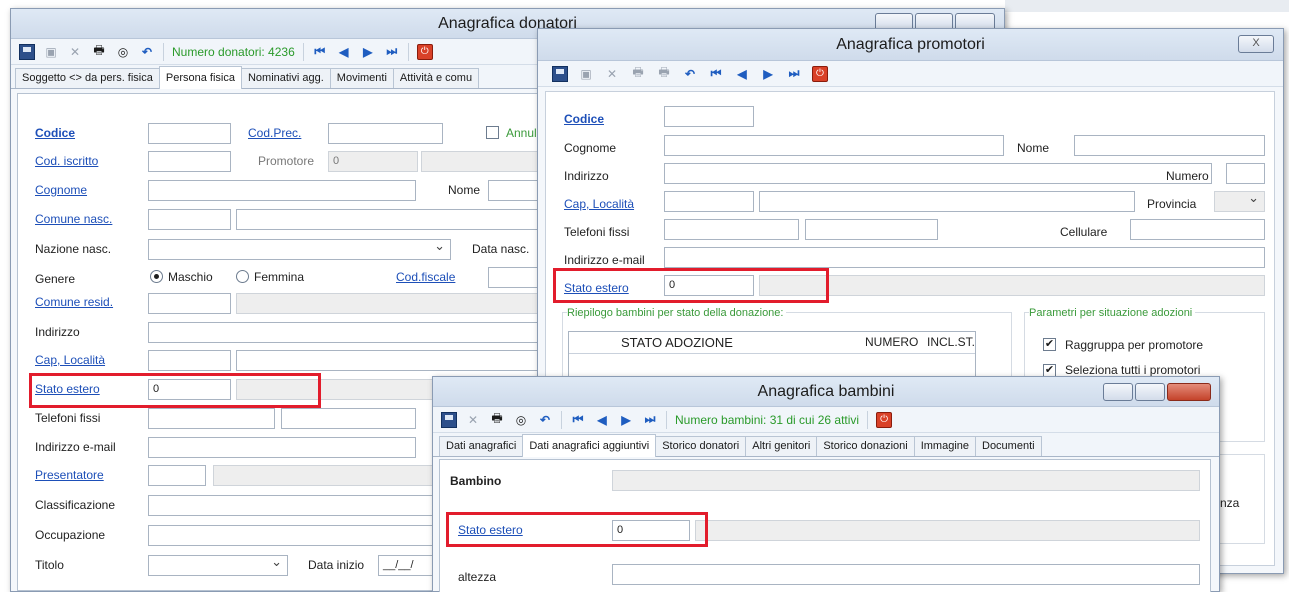  What do you see at coordinates (492, 132) in the screenshot?
I see `annull-checkbox` at bounding box center [492, 132].